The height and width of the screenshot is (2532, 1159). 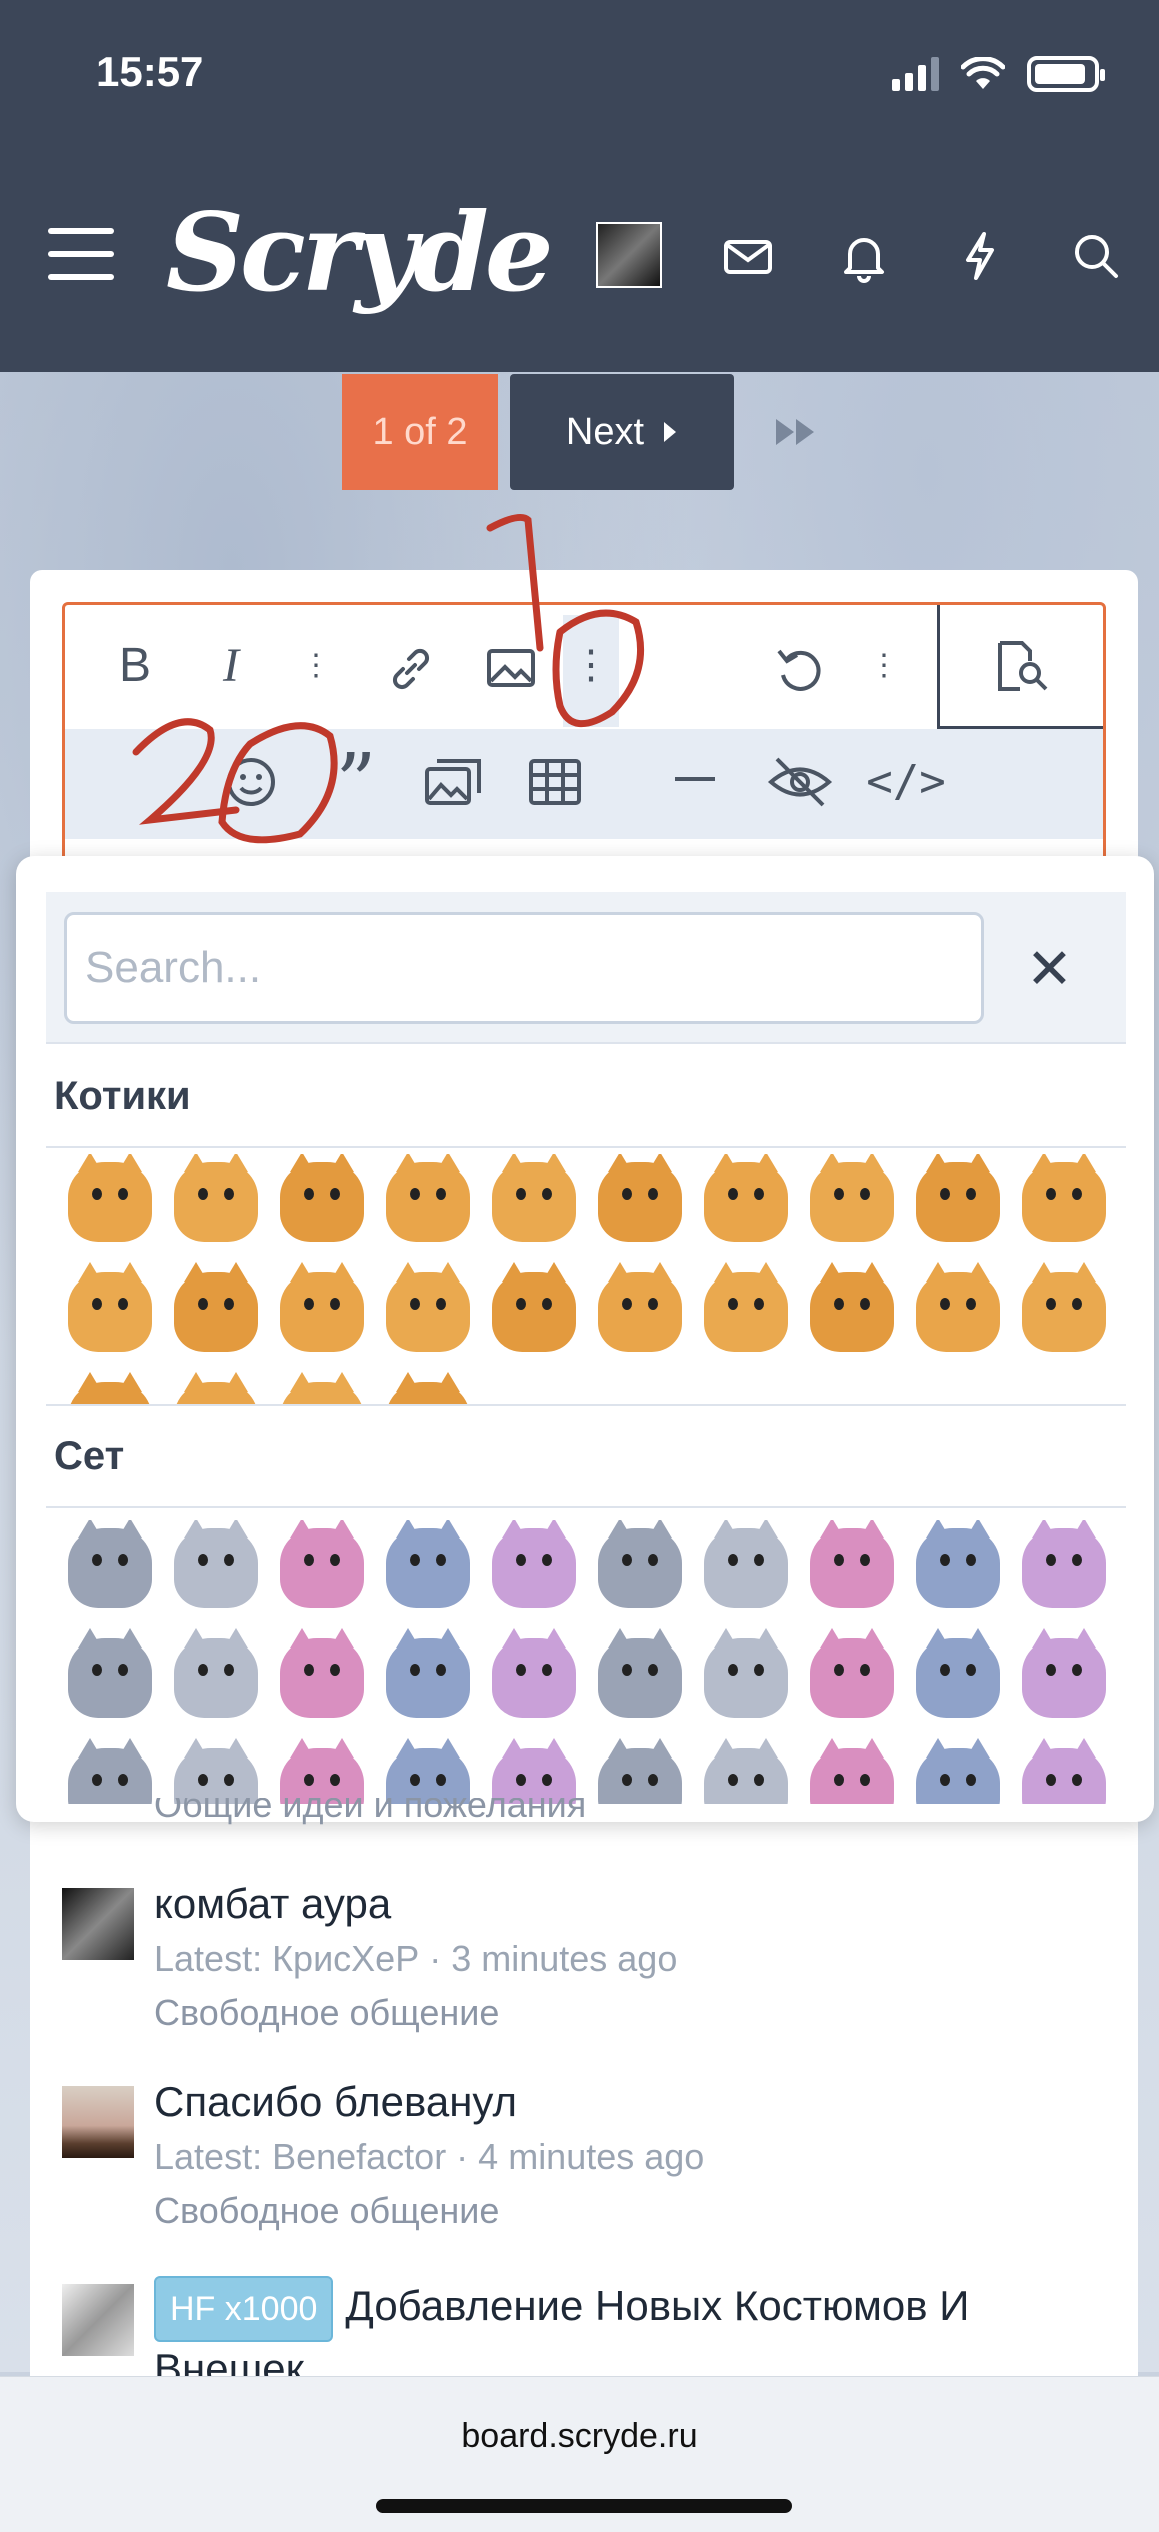 I want to click on code-icon: </>, so click(x=905, y=781).